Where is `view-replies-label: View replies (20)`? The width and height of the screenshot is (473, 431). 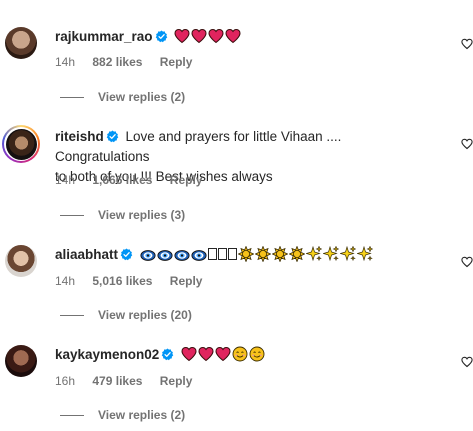
view-replies-label: View replies (20) is located at coordinates (145, 315).